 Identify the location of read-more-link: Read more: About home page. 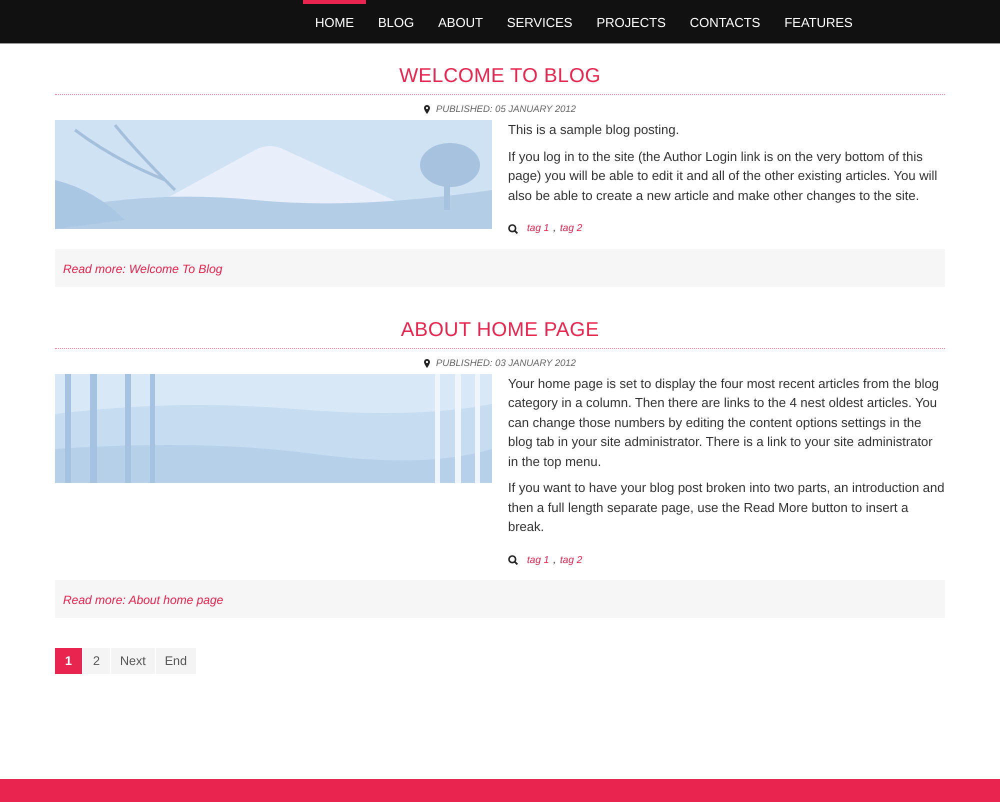
(143, 600).